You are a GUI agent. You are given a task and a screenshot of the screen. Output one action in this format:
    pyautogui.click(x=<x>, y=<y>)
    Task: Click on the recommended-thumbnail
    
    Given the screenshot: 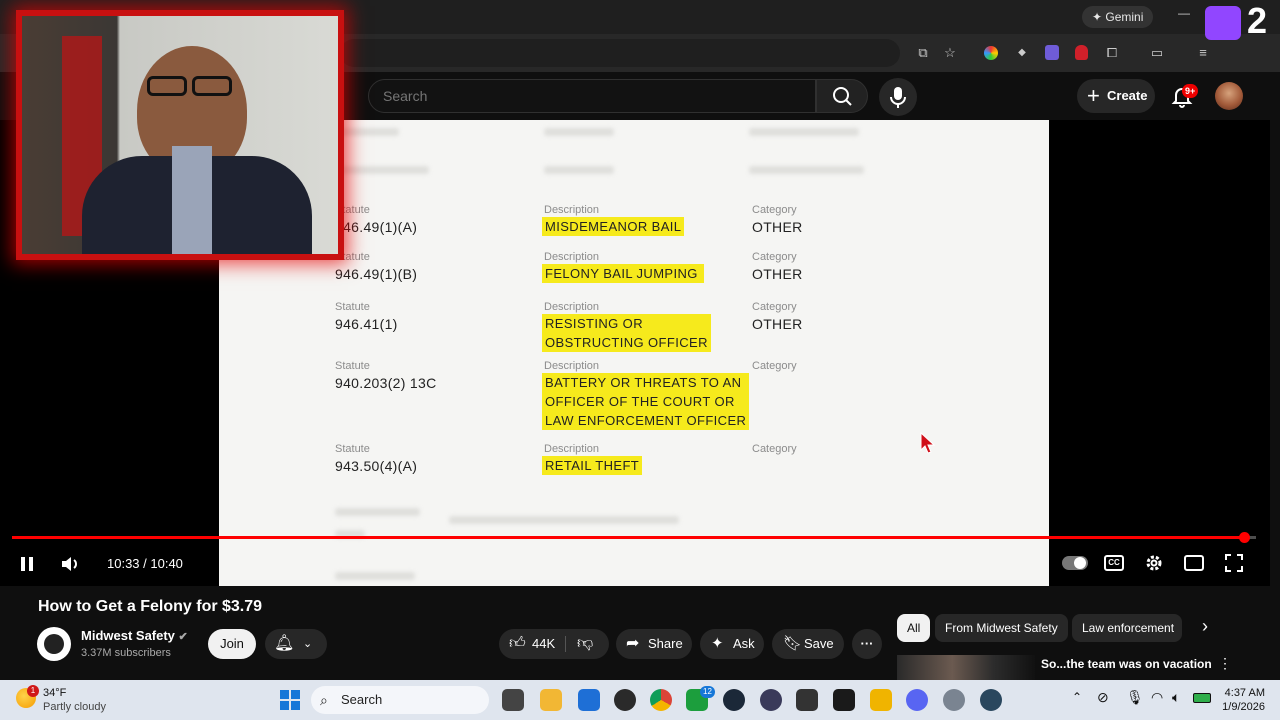 What is the action you would take?
    pyautogui.click(x=966, y=669)
    